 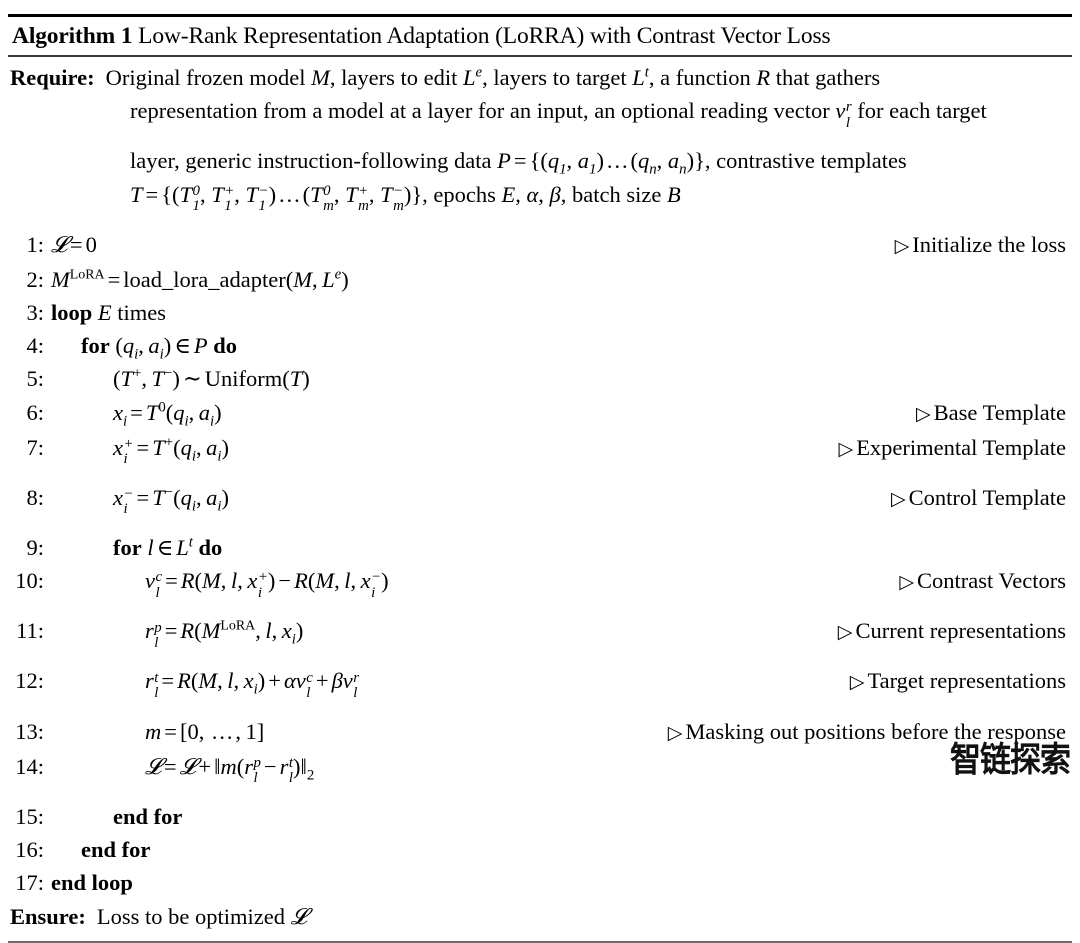 I want to click on ensure-text: Loss to be optimized 𝓛, so click(x=201, y=916).